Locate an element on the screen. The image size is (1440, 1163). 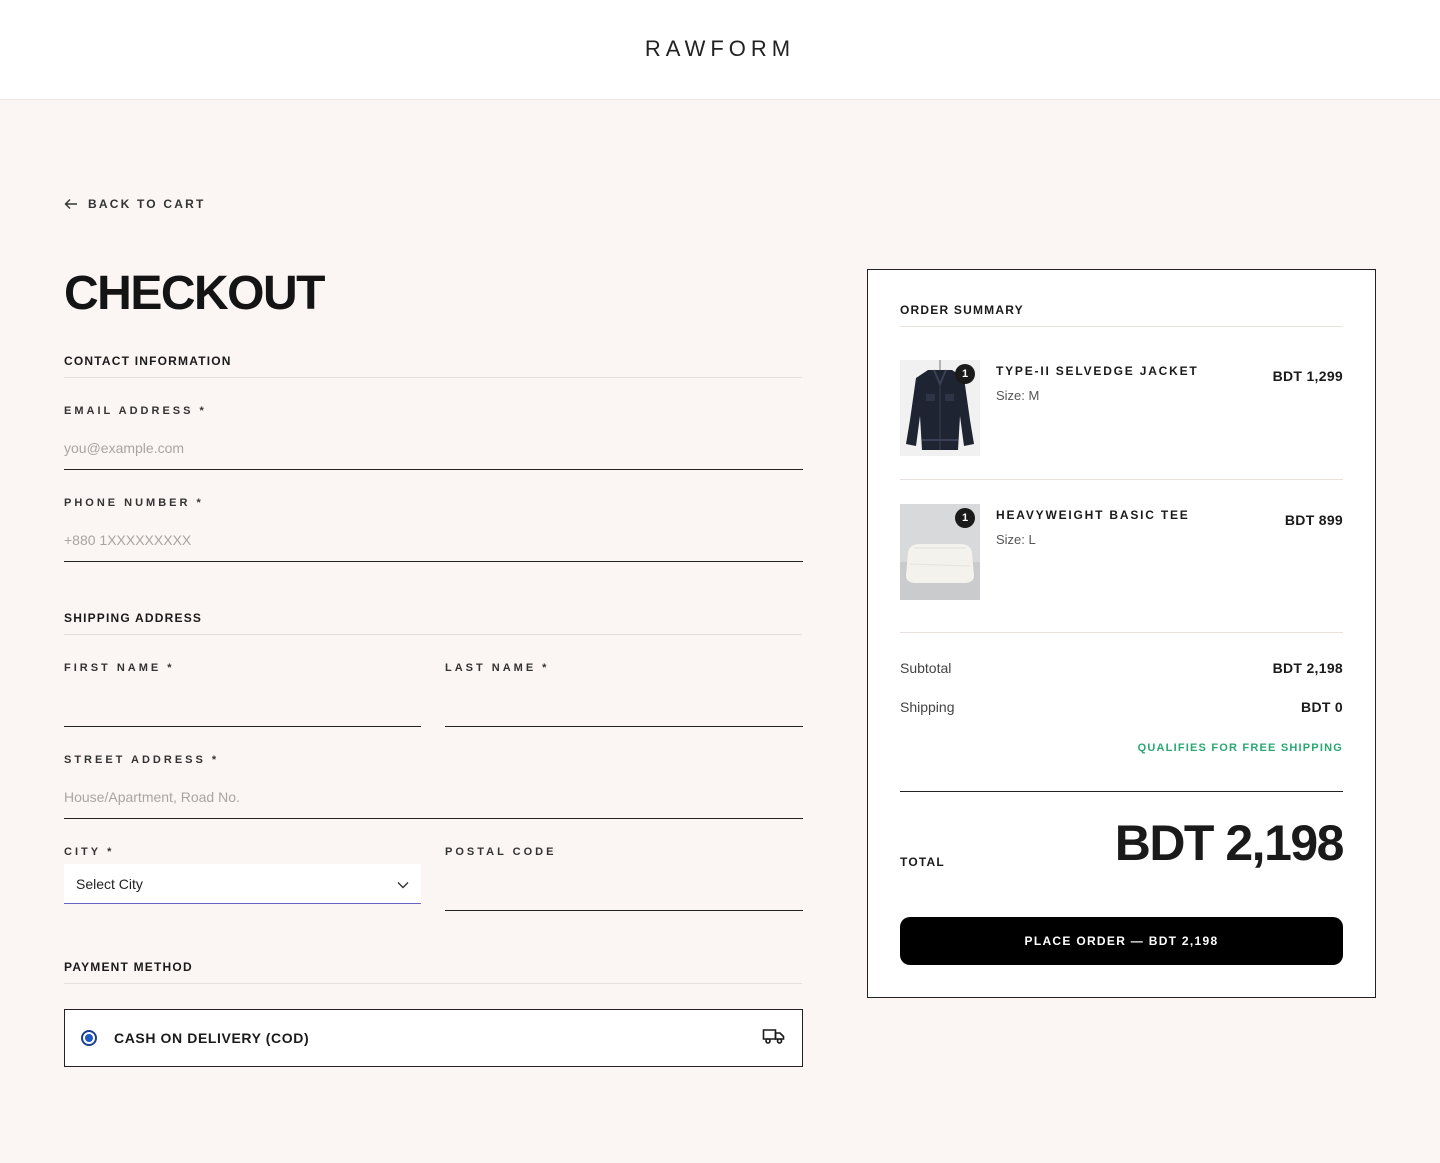
contact-section-title: CONTACT INFORMATION is located at coordinates (433, 366).